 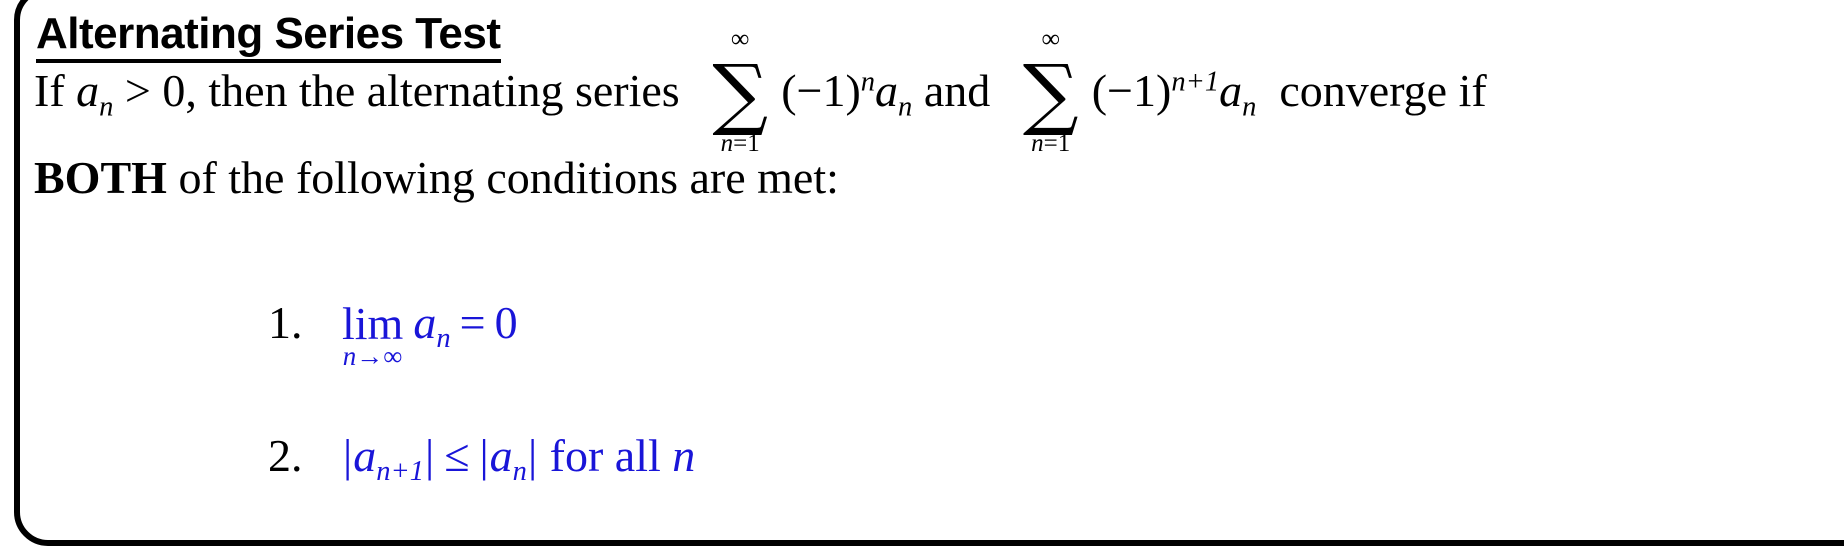 I want to click on page-title: Alternating Series Test, so click(x=268, y=37).